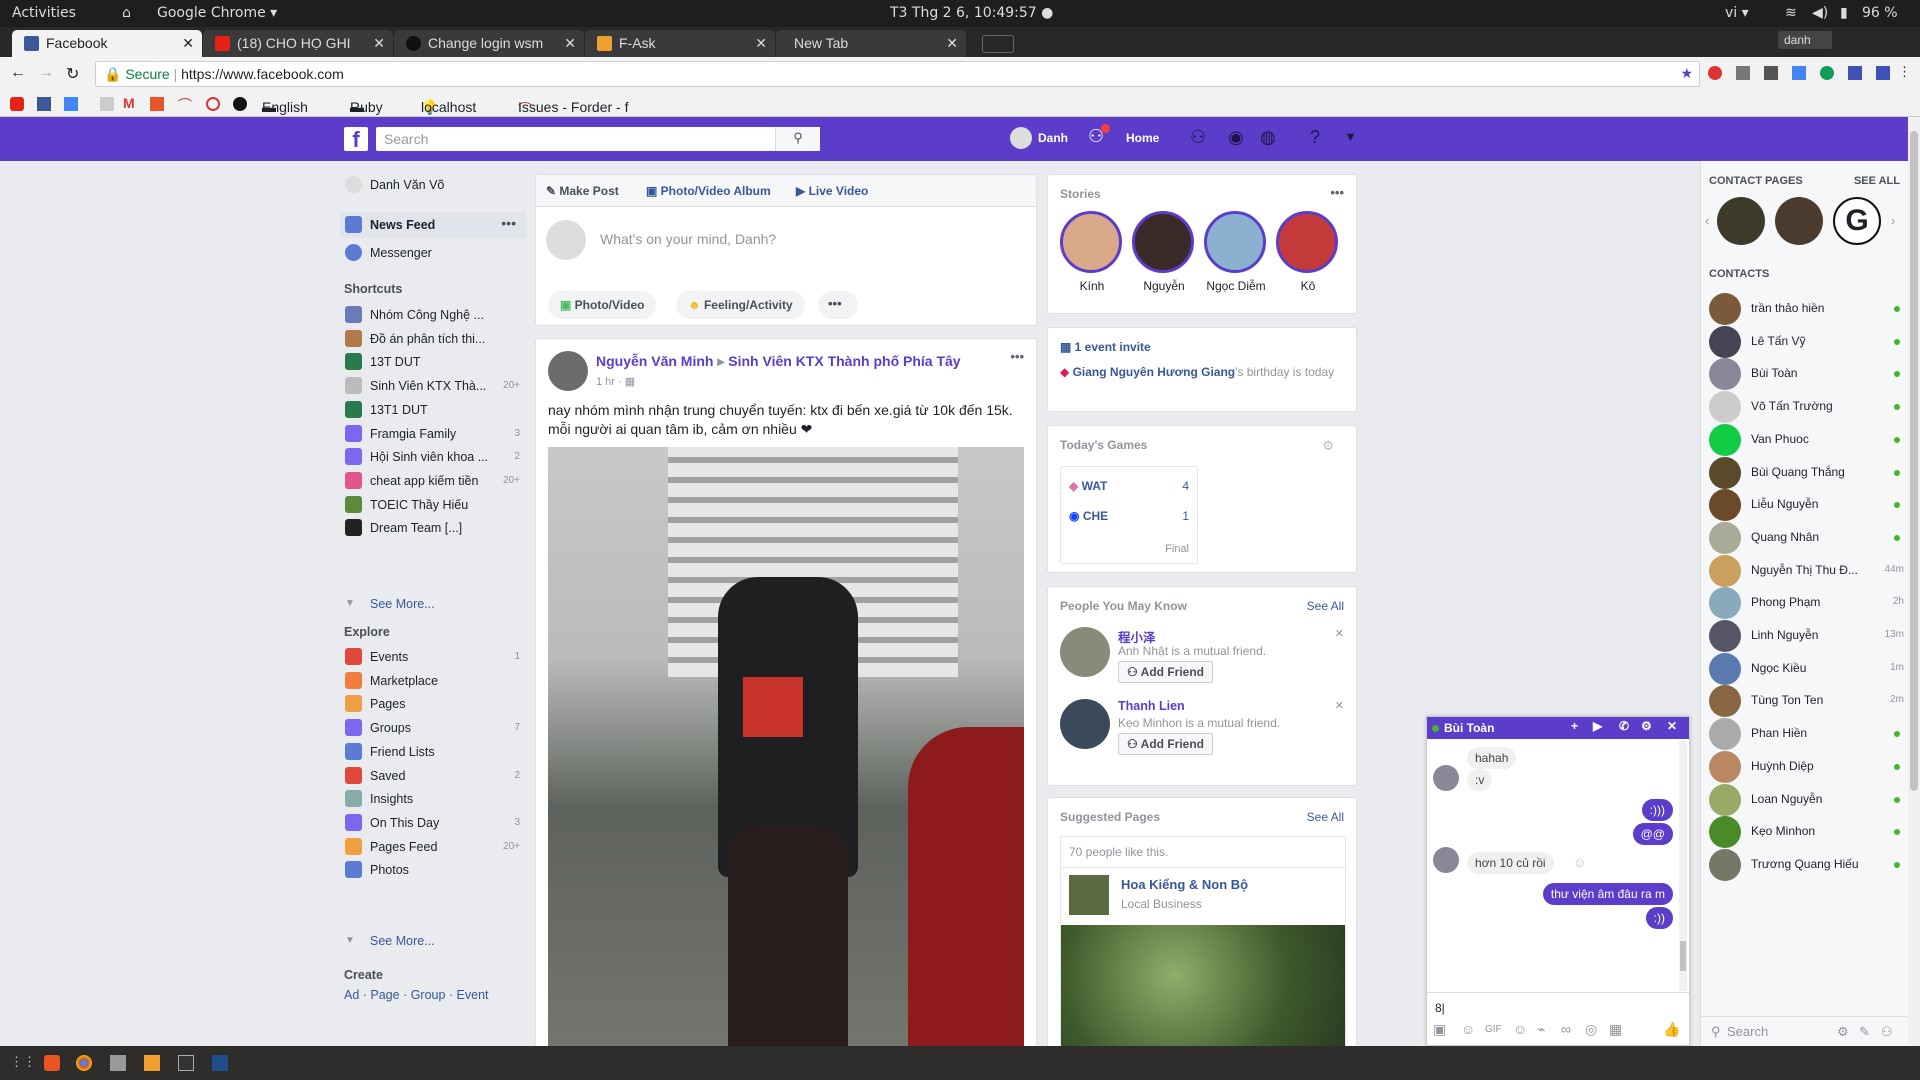 The height and width of the screenshot is (1080, 1920). Describe the element at coordinates (1820, 13) in the screenshot. I see `volume-icon: ◀)` at that location.